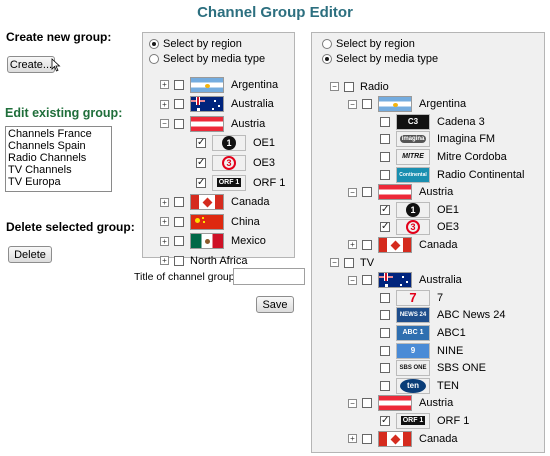 The image size is (550, 456). I want to click on tree-item: 77, so click(404, 297).